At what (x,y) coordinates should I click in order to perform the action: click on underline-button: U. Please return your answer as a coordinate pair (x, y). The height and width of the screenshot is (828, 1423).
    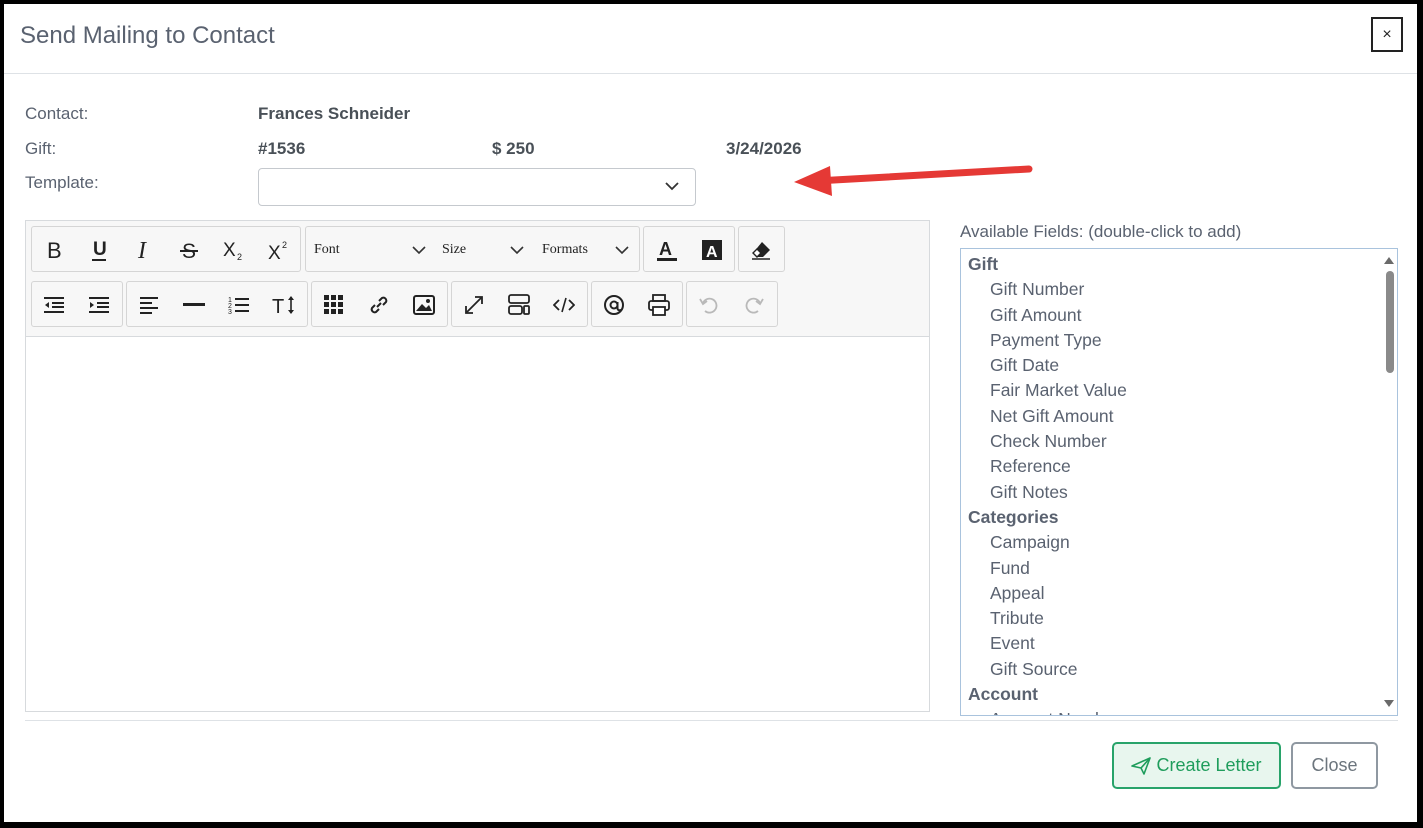
    Looking at the image, I should click on (99, 250).